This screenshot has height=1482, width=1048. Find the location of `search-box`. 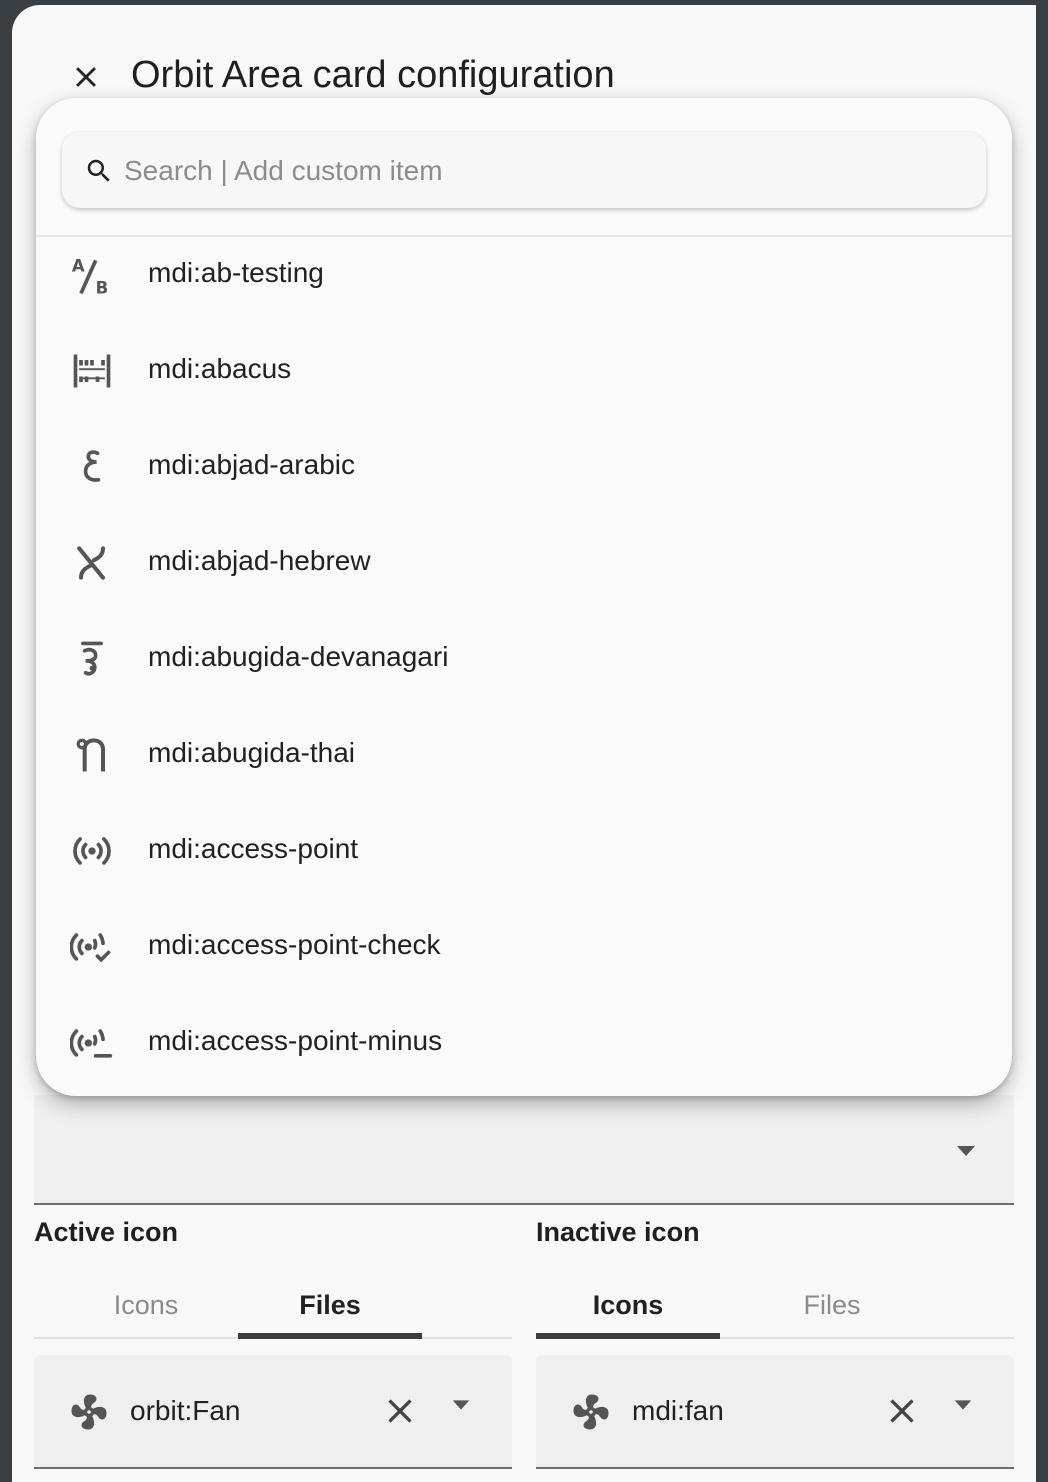

search-box is located at coordinates (524, 170).